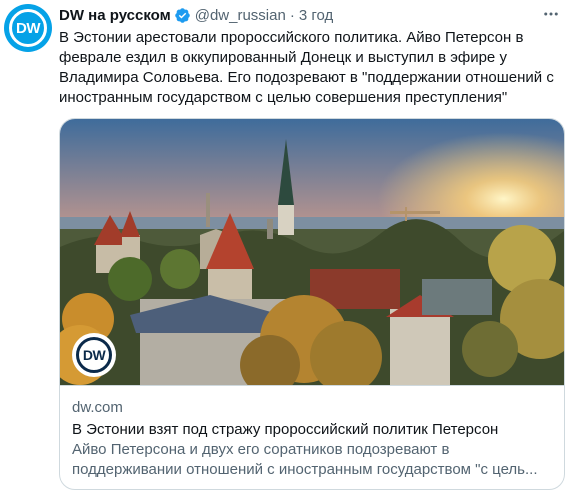  I want to click on dw-logo-badge: DW, so click(94, 355).